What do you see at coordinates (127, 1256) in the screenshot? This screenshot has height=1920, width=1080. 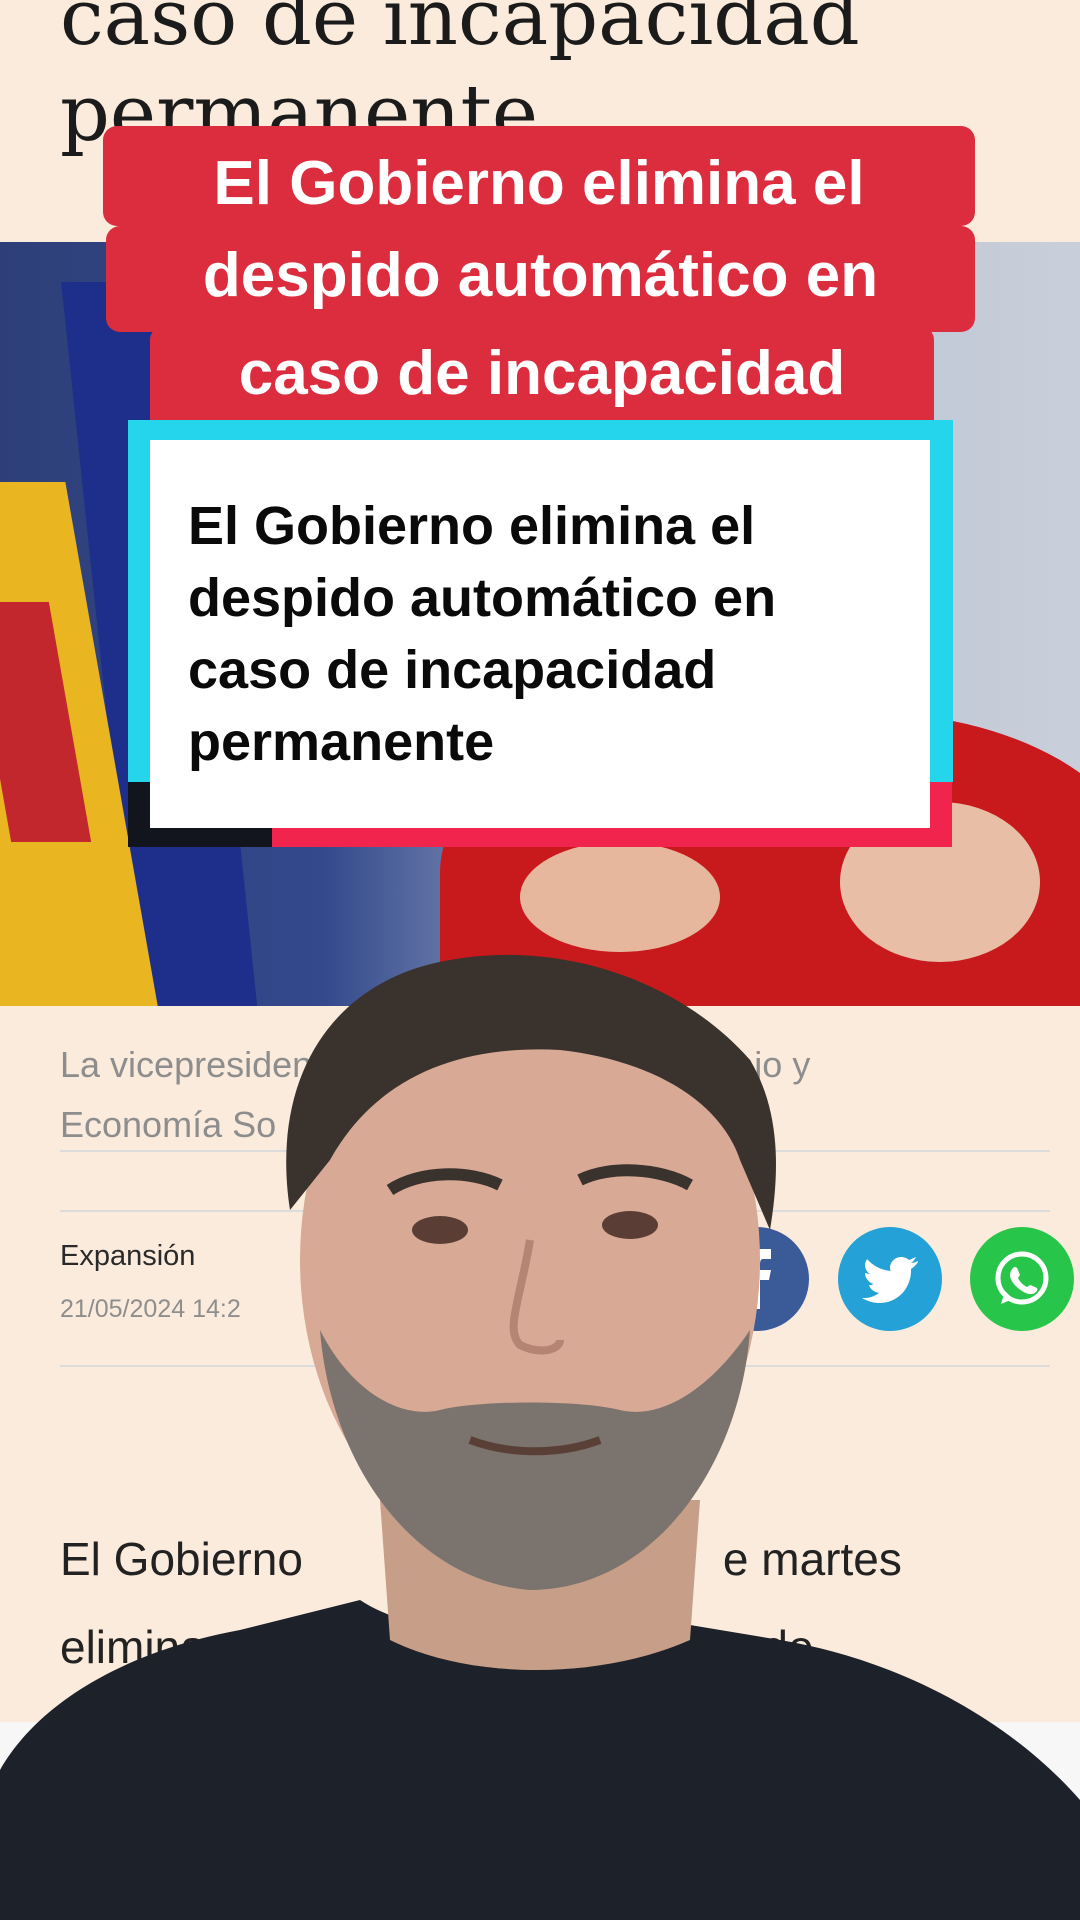 I see `source-name: Expansión` at bounding box center [127, 1256].